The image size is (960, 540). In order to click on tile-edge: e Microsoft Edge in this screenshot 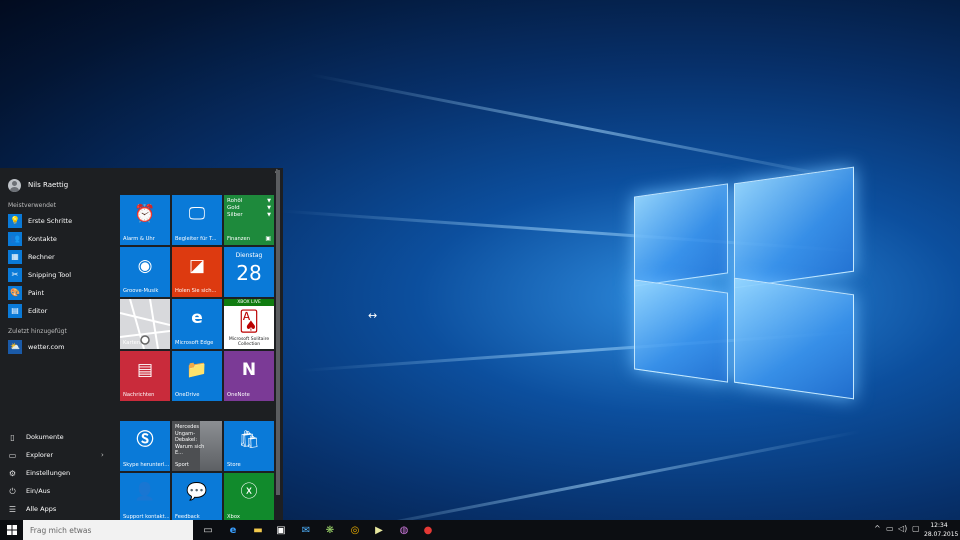, I will do `click(197, 324)`.